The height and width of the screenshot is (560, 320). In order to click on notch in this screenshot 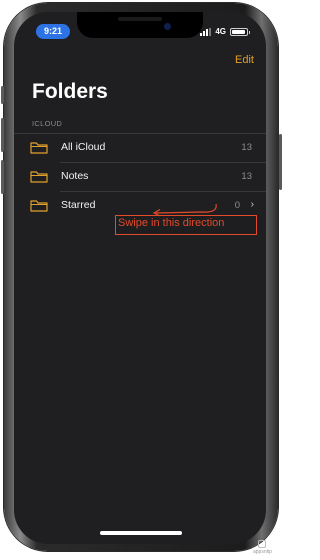, I will do `click(140, 25)`.